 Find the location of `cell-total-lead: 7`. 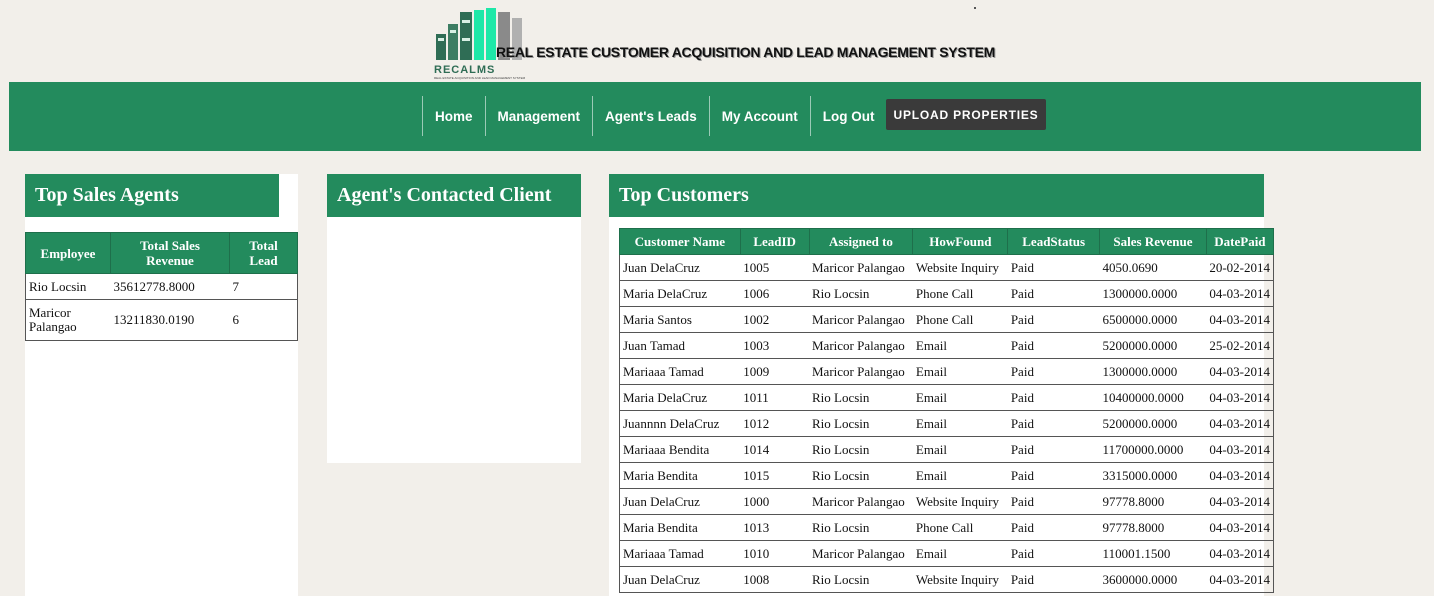

cell-total-lead: 7 is located at coordinates (263, 286).